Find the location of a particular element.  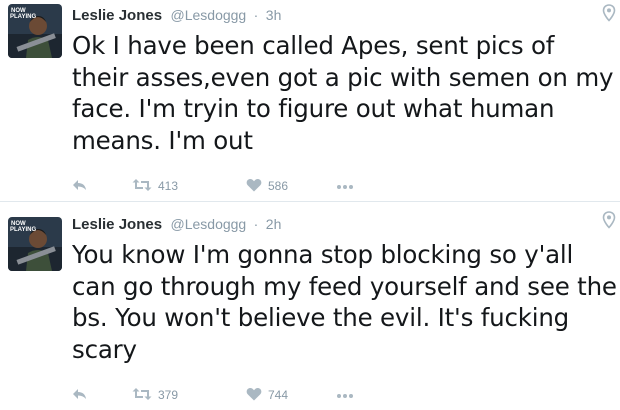

like-button: 586 is located at coordinates (267, 186).